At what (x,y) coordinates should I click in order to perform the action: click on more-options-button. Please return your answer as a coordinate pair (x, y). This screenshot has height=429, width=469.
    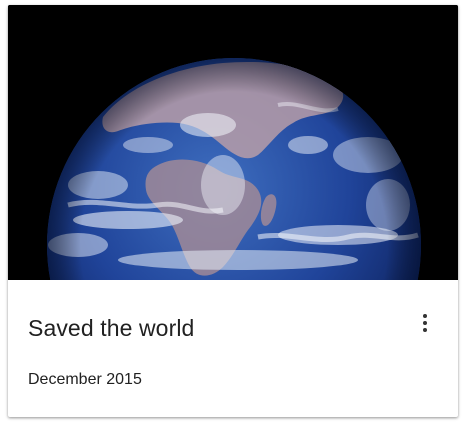
    Looking at the image, I should click on (425, 323).